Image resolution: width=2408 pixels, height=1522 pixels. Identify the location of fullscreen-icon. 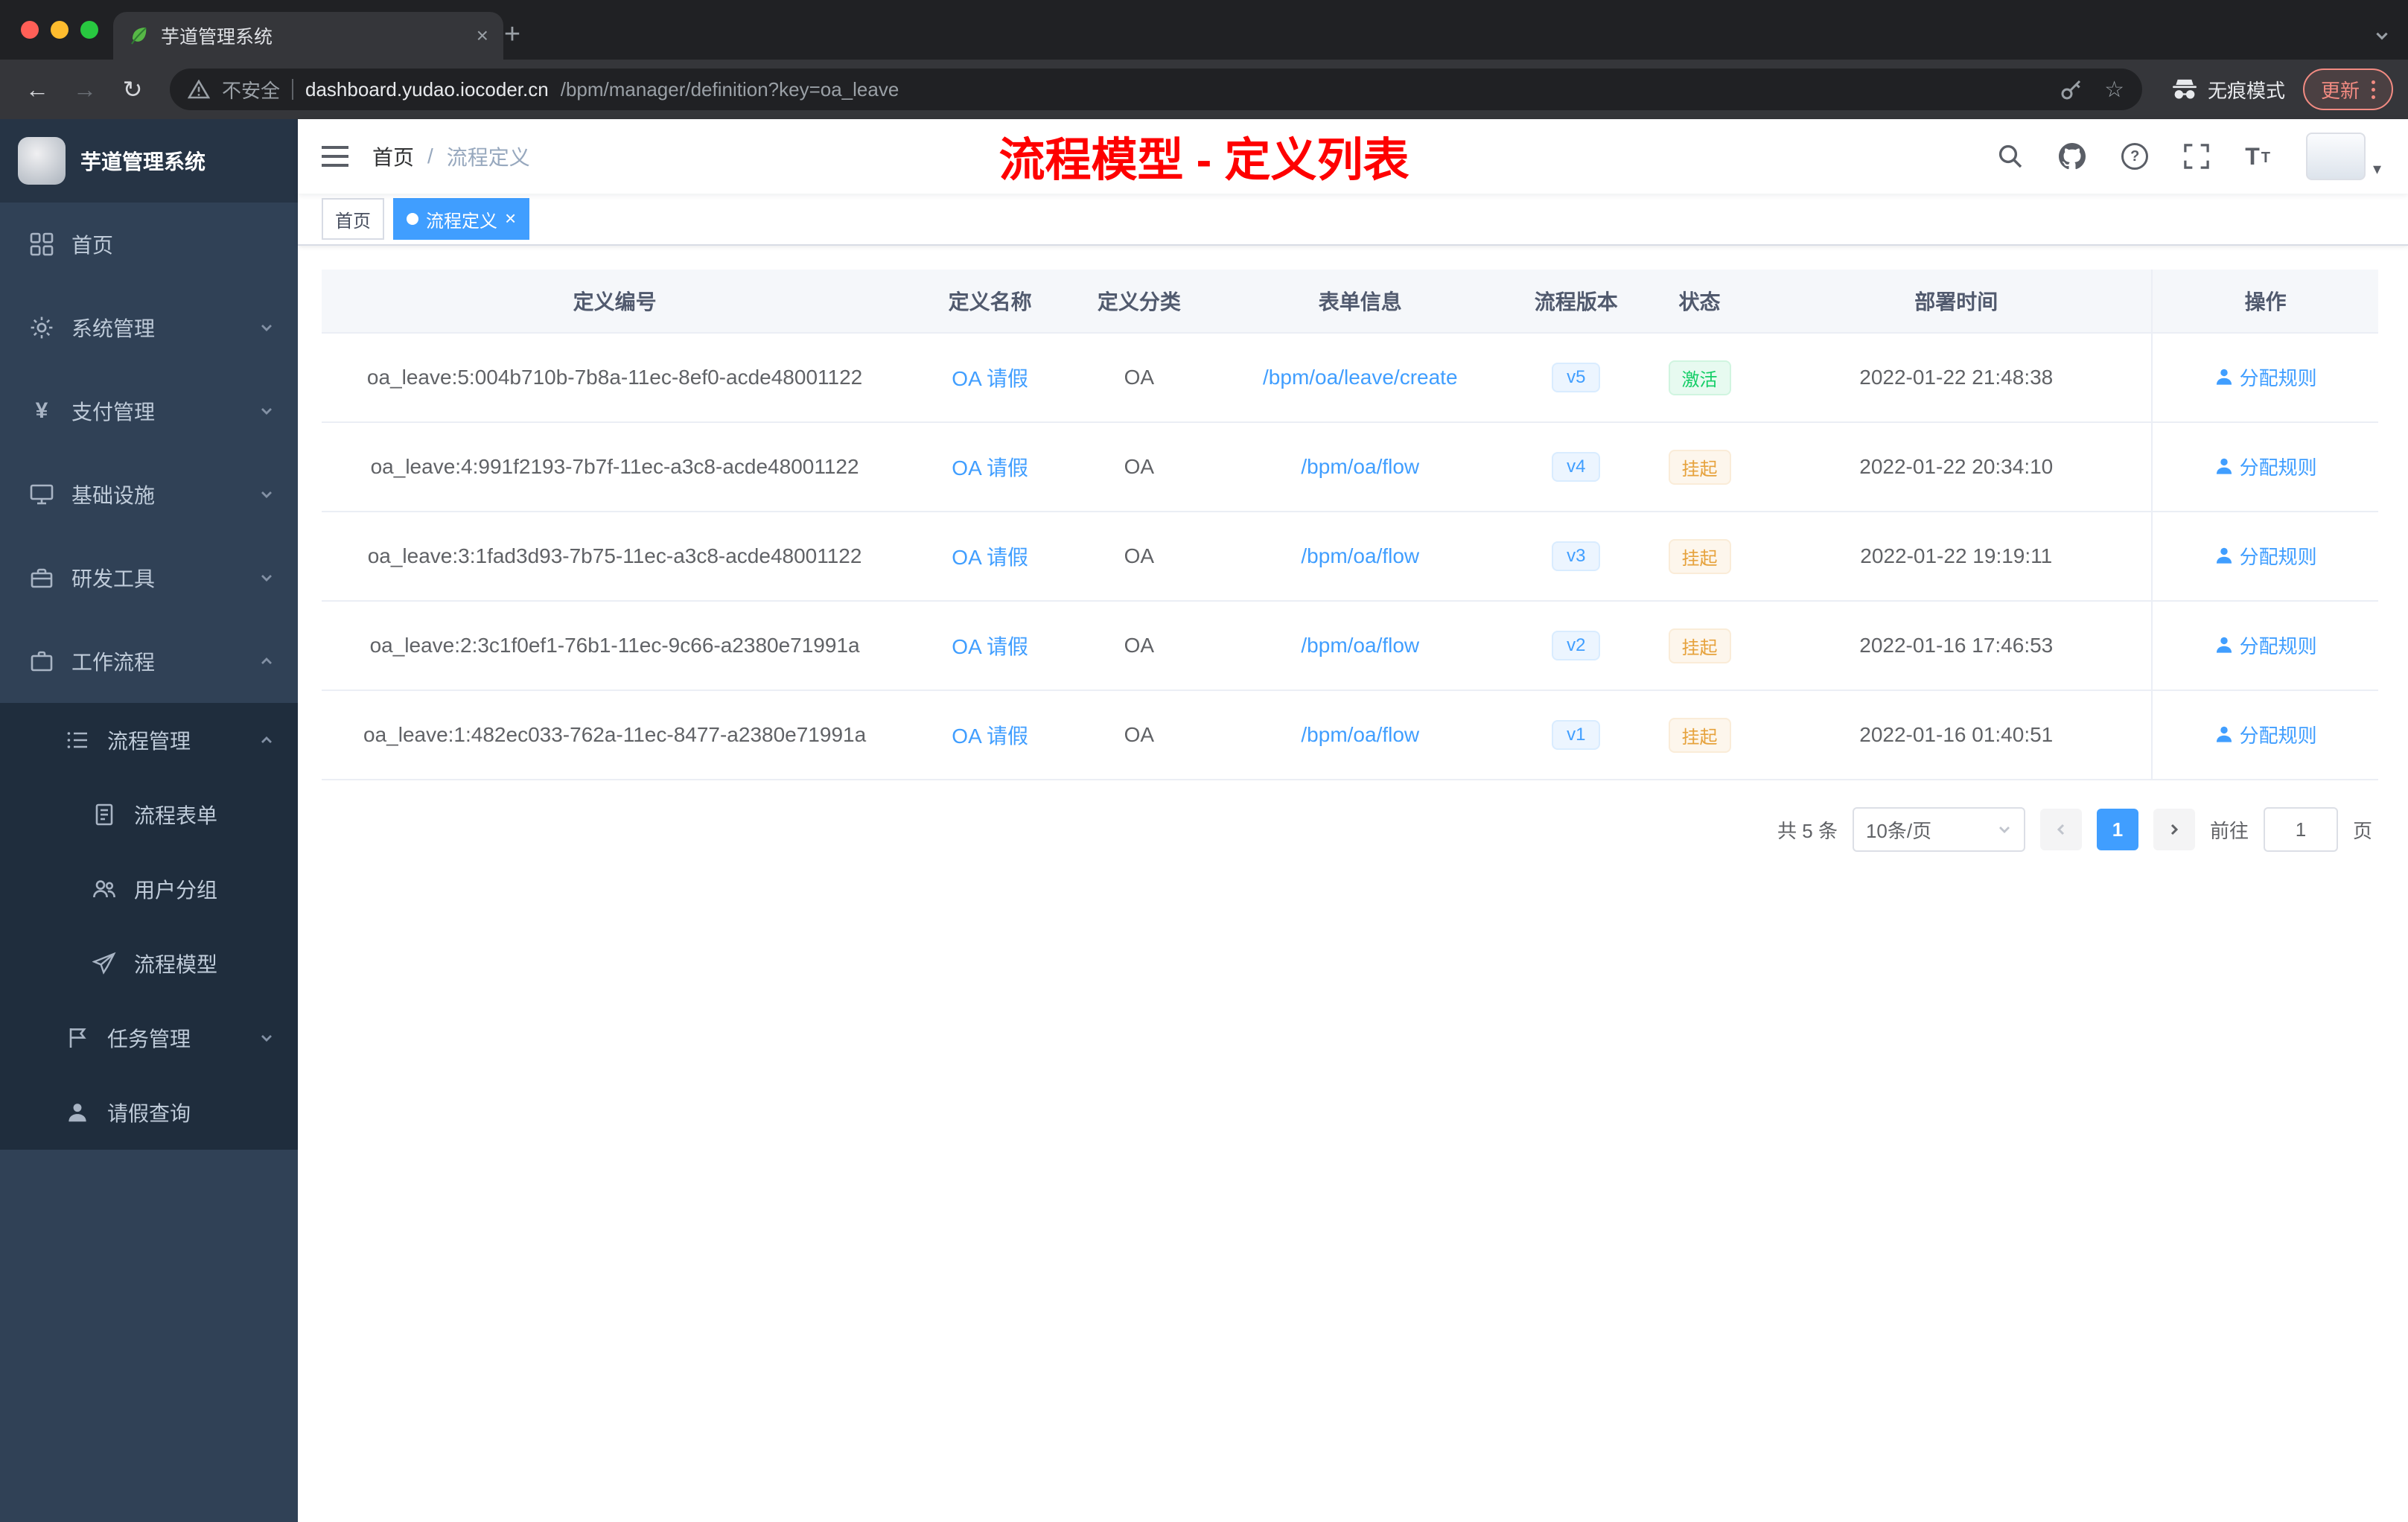
(2196, 156).